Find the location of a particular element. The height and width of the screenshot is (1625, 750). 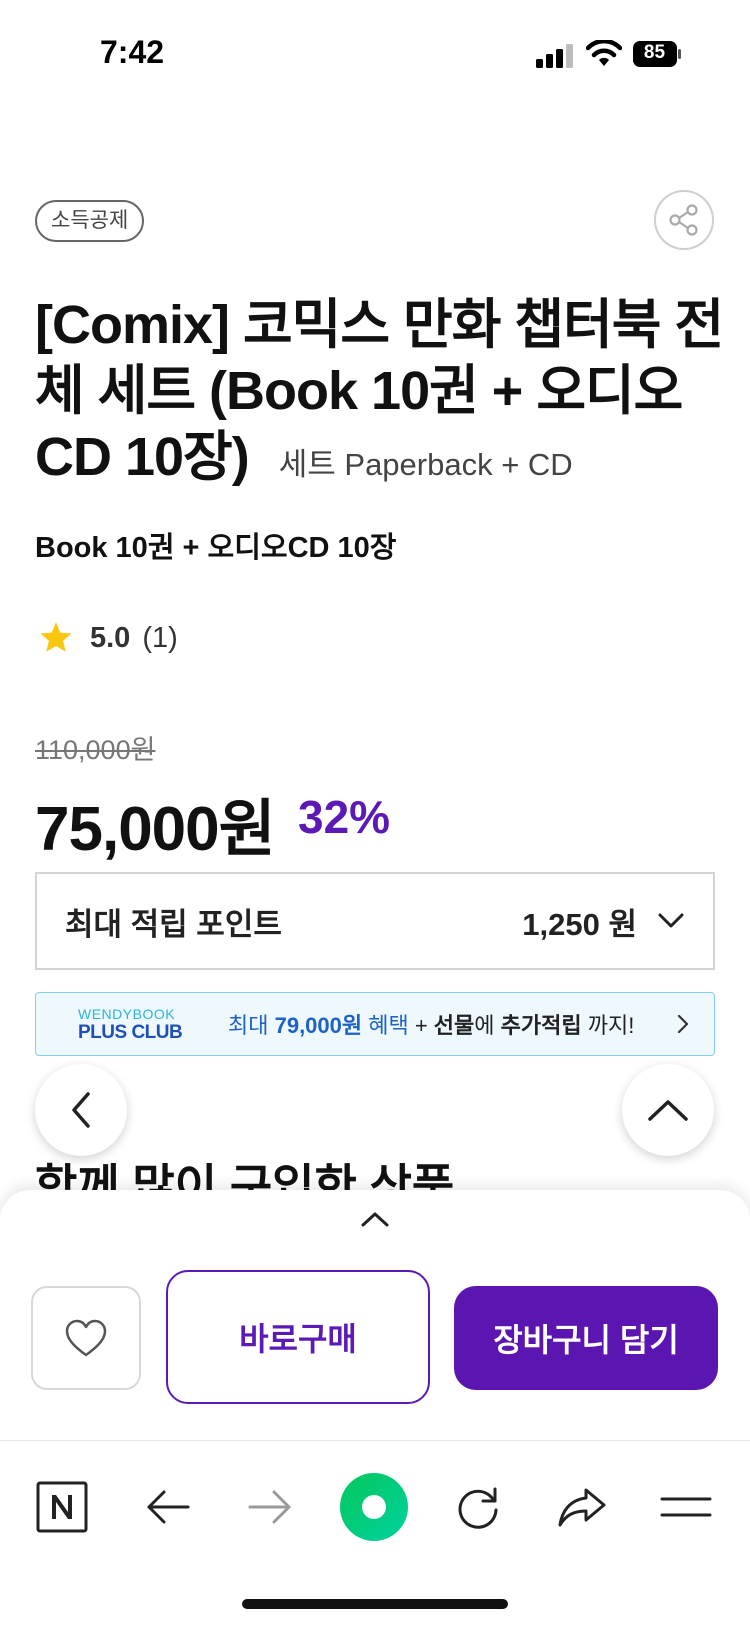

browser-toolbar is located at coordinates (375, 1532).